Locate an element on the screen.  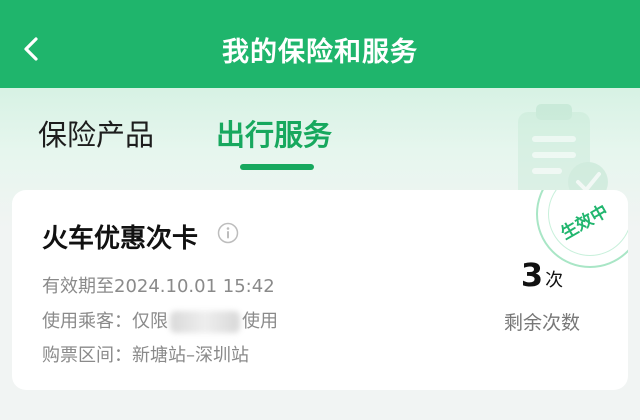
passenger-prefix: 仅限 is located at coordinates (150, 321).